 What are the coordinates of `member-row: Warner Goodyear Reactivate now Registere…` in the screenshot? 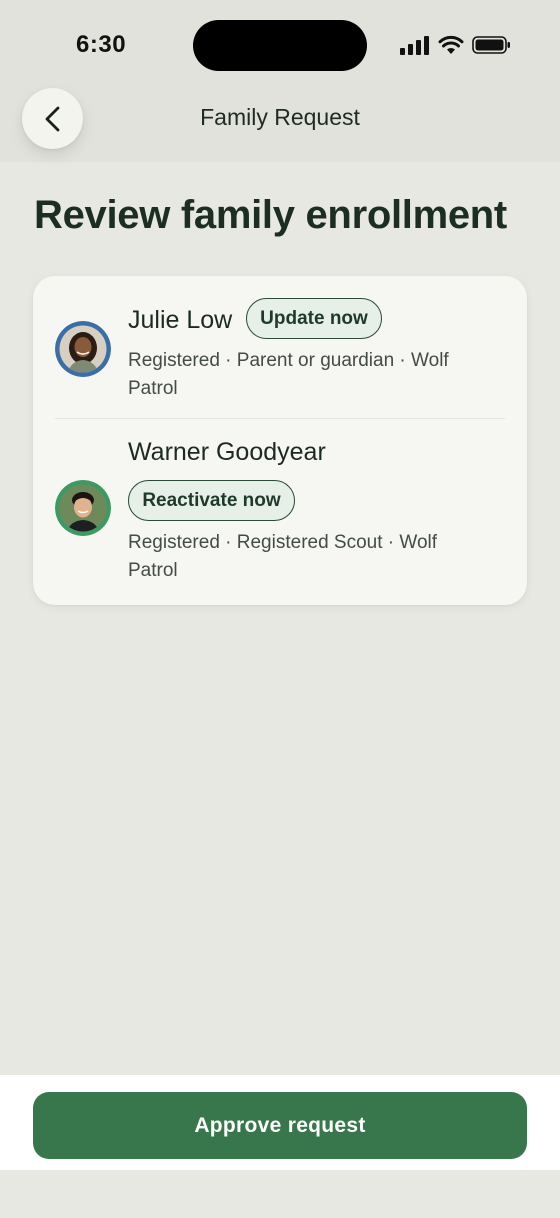 It's located at (280, 511).